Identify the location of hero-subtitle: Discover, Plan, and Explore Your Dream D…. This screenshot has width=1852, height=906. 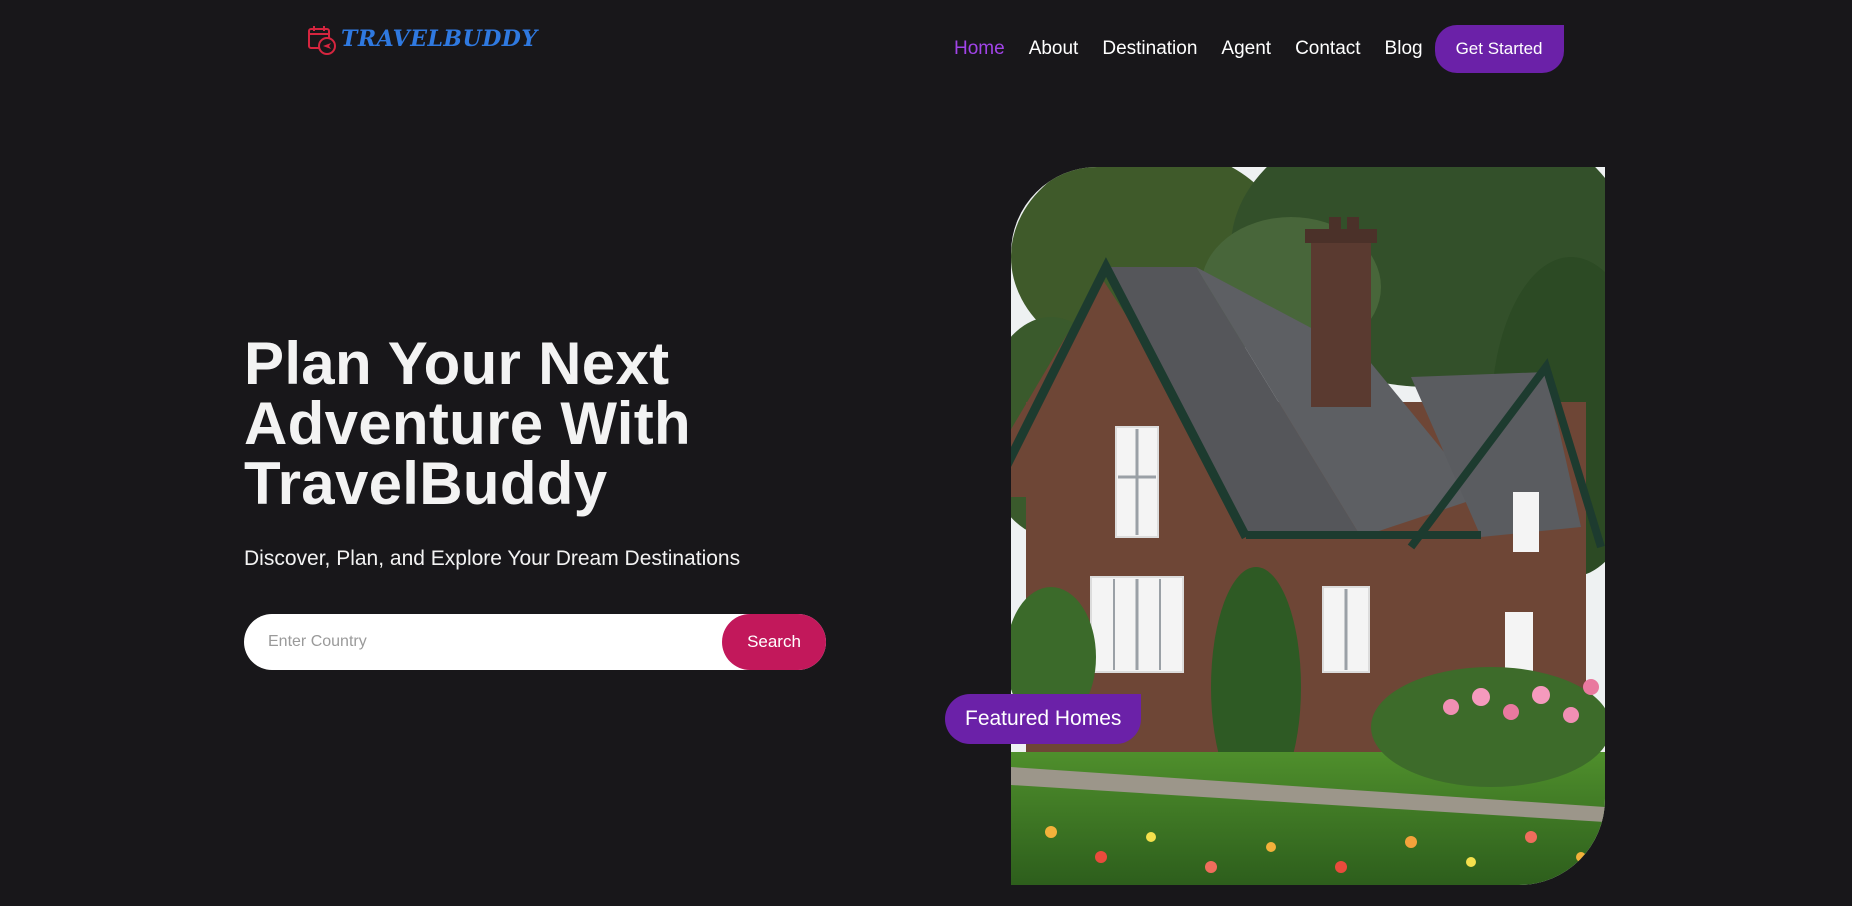
(492, 558).